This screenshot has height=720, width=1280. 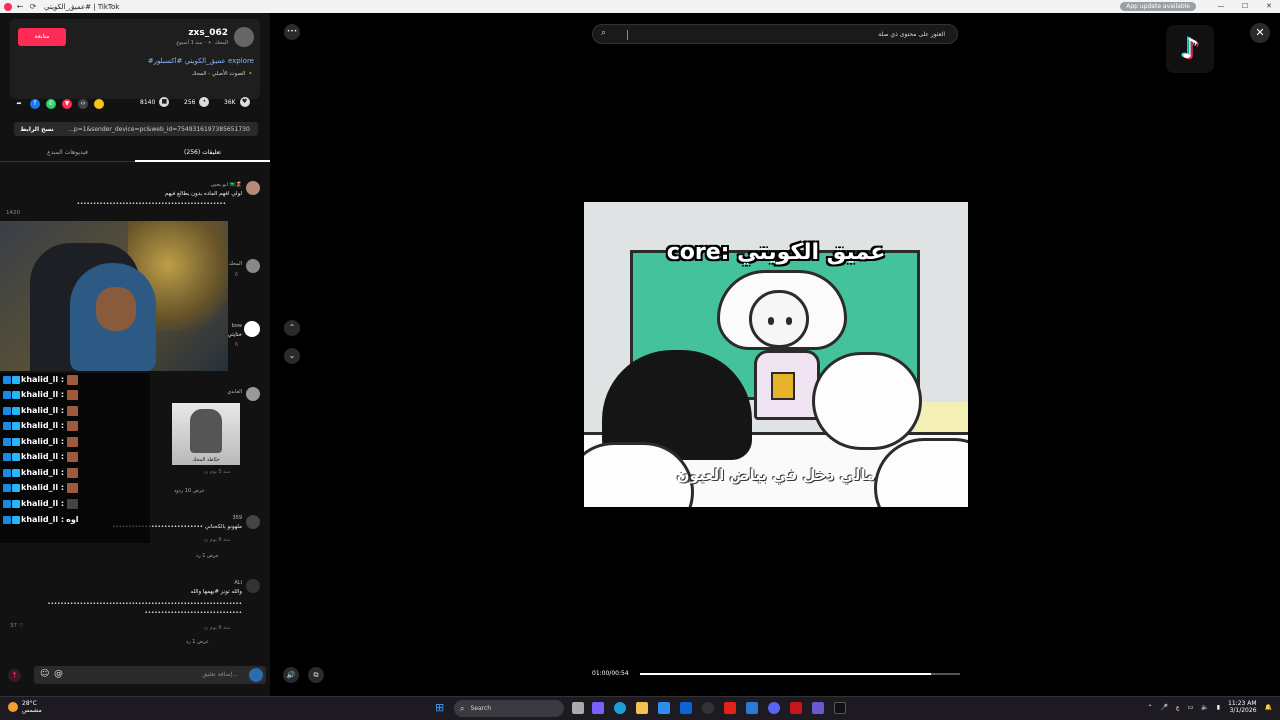 I want to click on youtube-red-icon, so click(x=796, y=708).